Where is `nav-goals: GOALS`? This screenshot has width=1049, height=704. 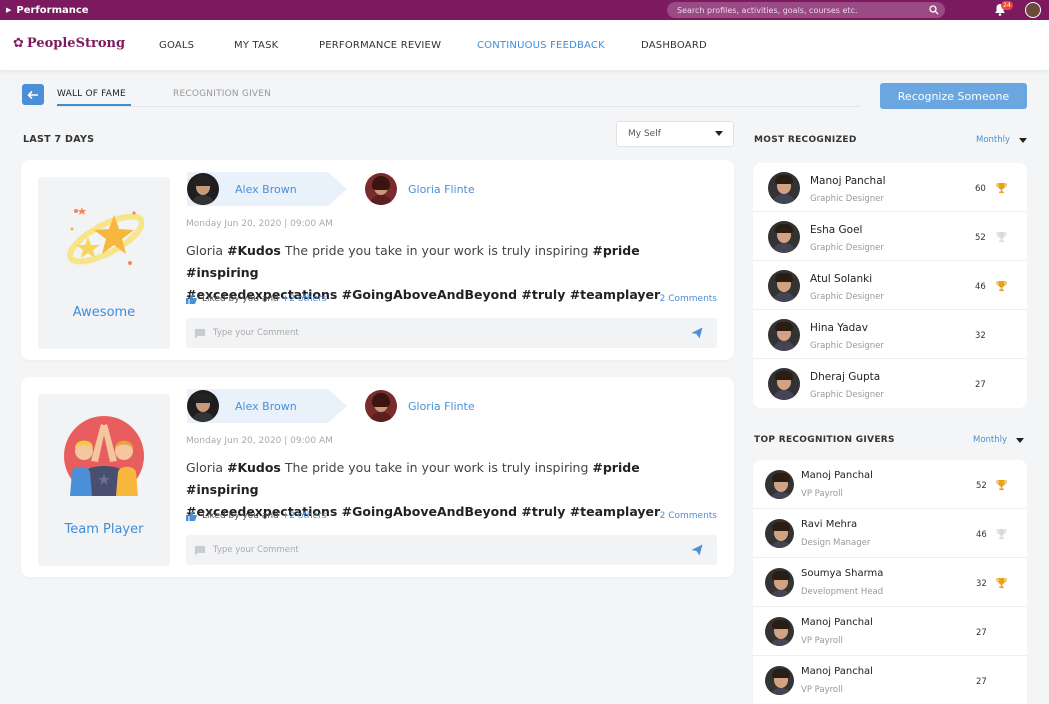
nav-goals: GOALS is located at coordinates (176, 45).